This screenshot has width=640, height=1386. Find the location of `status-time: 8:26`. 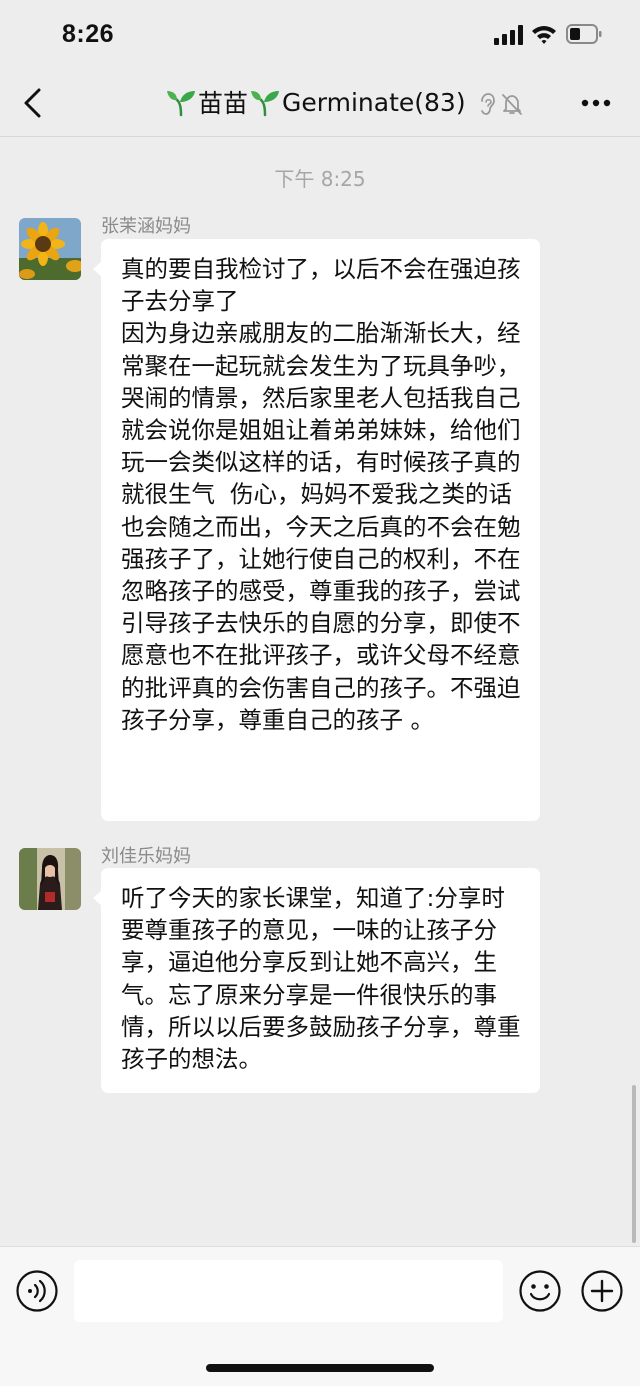

status-time: 8:26 is located at coordinates (88, 34).